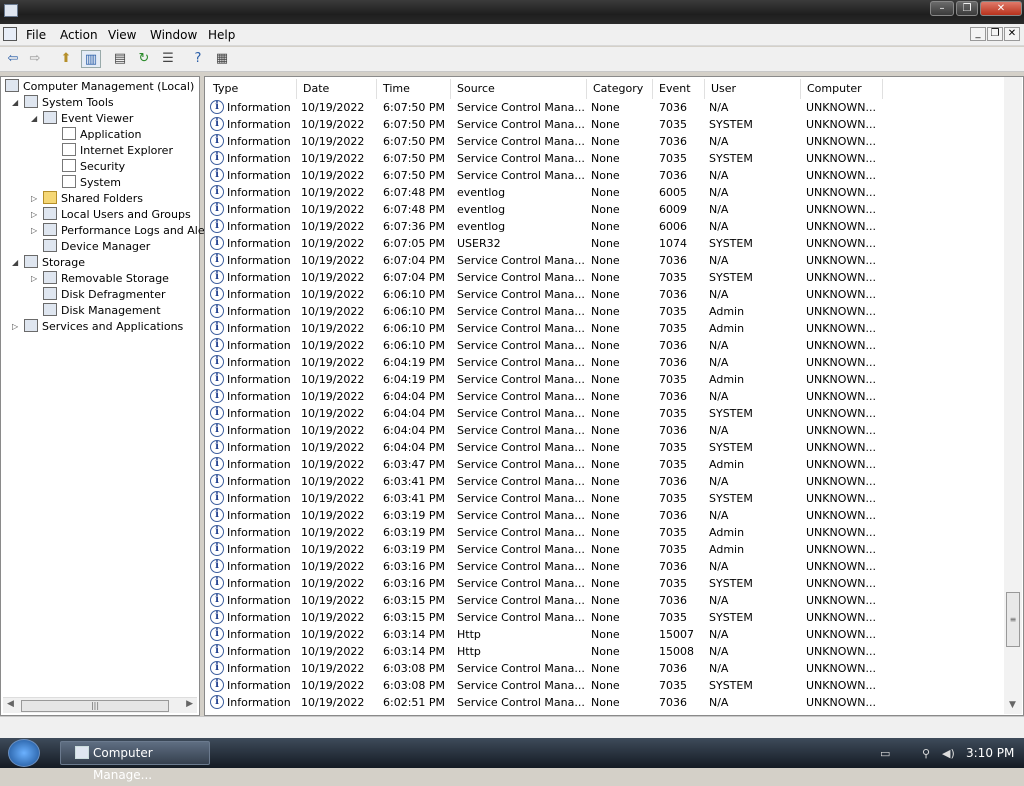 The height and width of the screenshot is (786, 1024). What do you see at coordinates (189, 704) in the screenshot?
I see `scroll-right-icon: ▶` at bounding box center [189, 704].